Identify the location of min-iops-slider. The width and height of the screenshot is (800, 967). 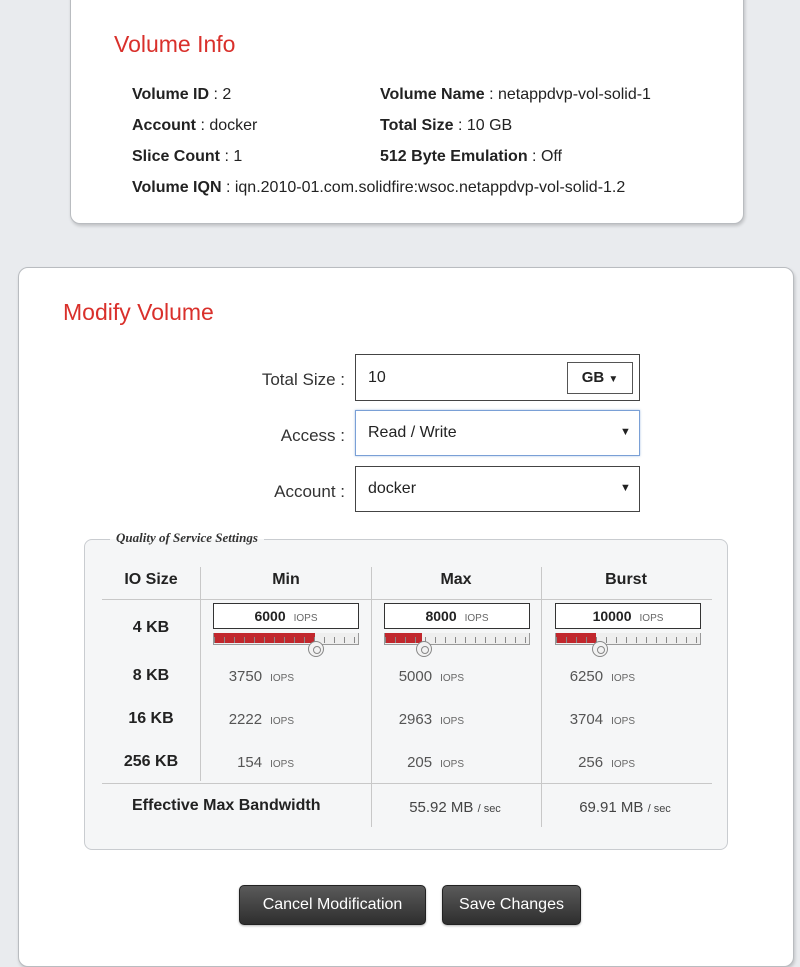
(286, 639).